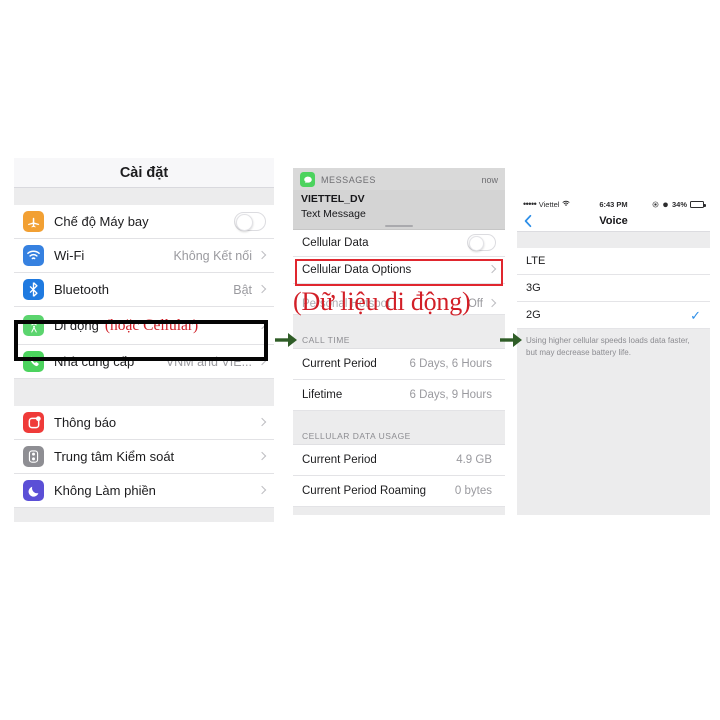  I want to click on row-call-time-lifetime: Lifetime 6 Days, 9 Hours, so click(399, 395).